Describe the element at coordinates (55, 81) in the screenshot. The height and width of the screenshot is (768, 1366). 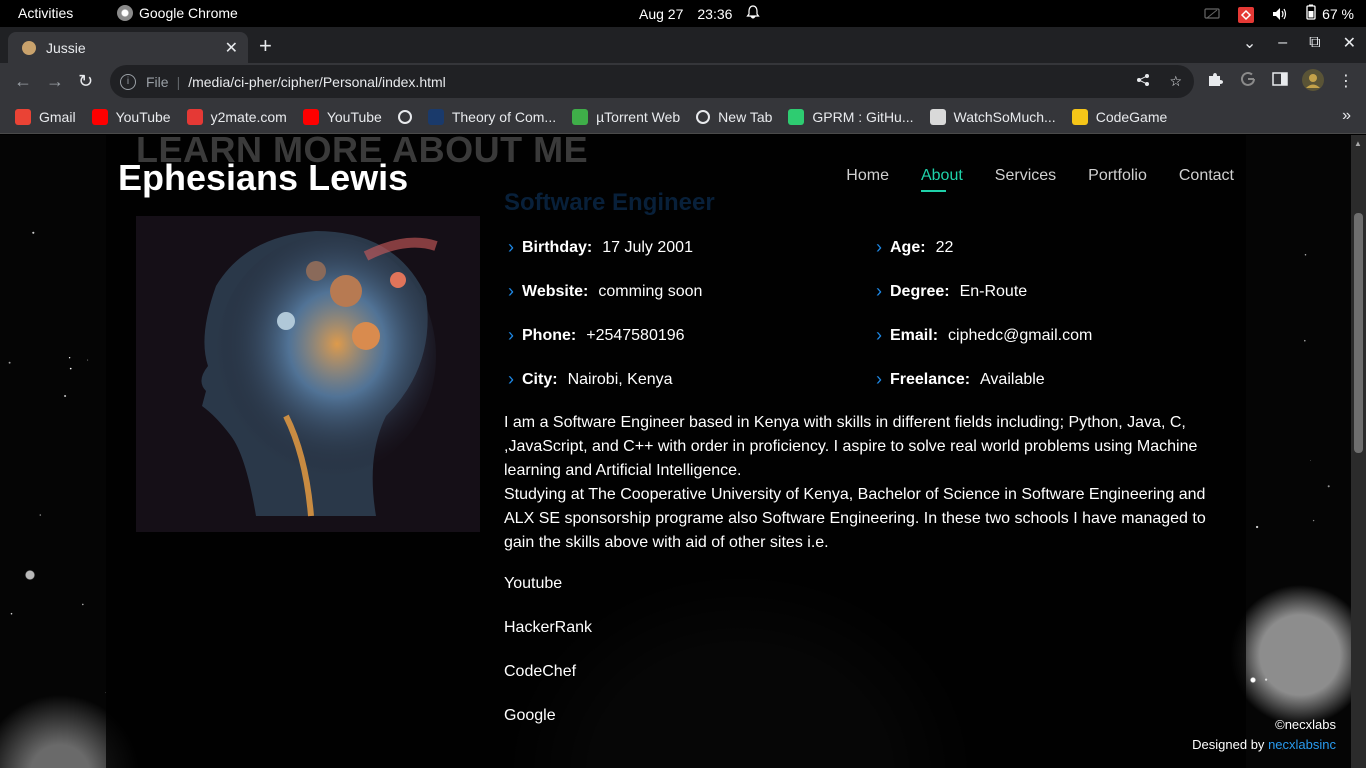
I see `forward-button: →` at that location.